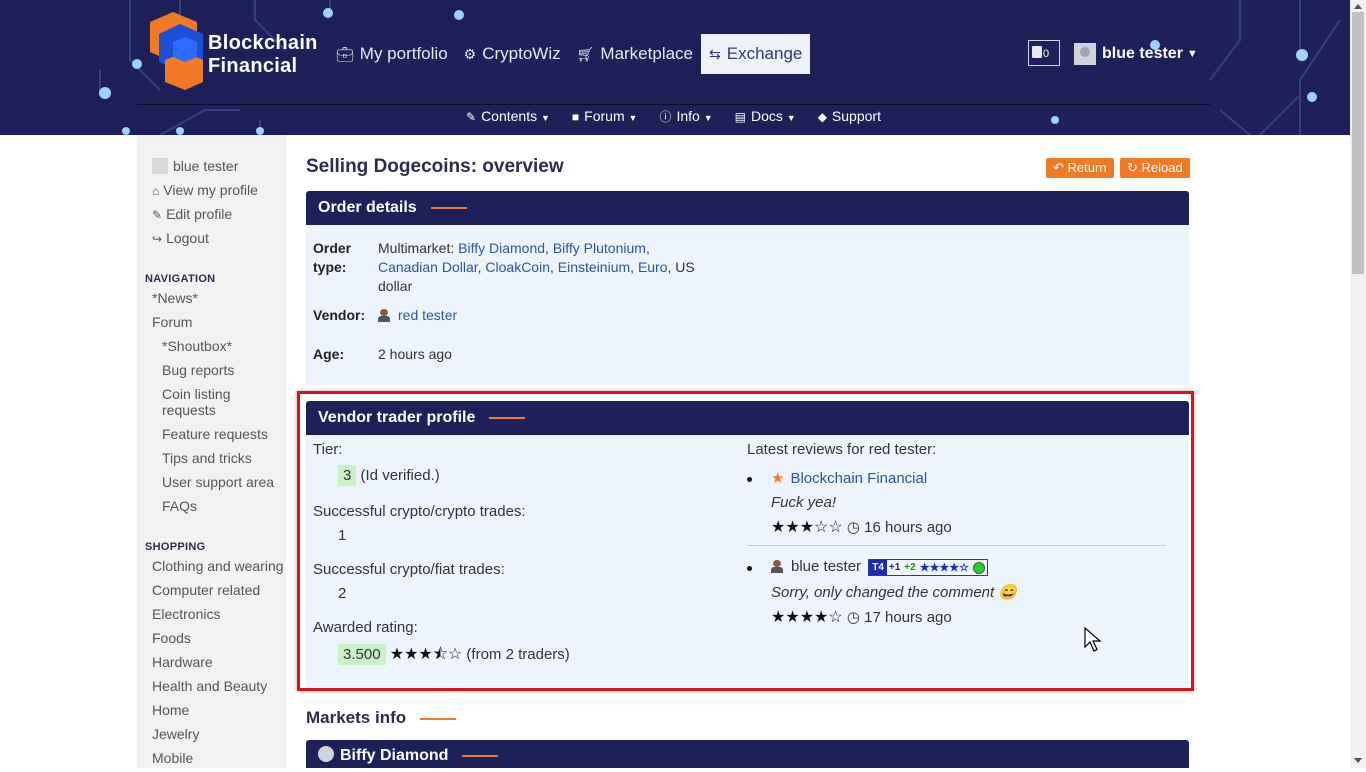 The height and width of the screenshot is (772, 1366). What do you see at coordinates (175, 734) in the screenshot?
I see `sidebar-item-jewelry: Jewelry` at bounding box center [175, 734].